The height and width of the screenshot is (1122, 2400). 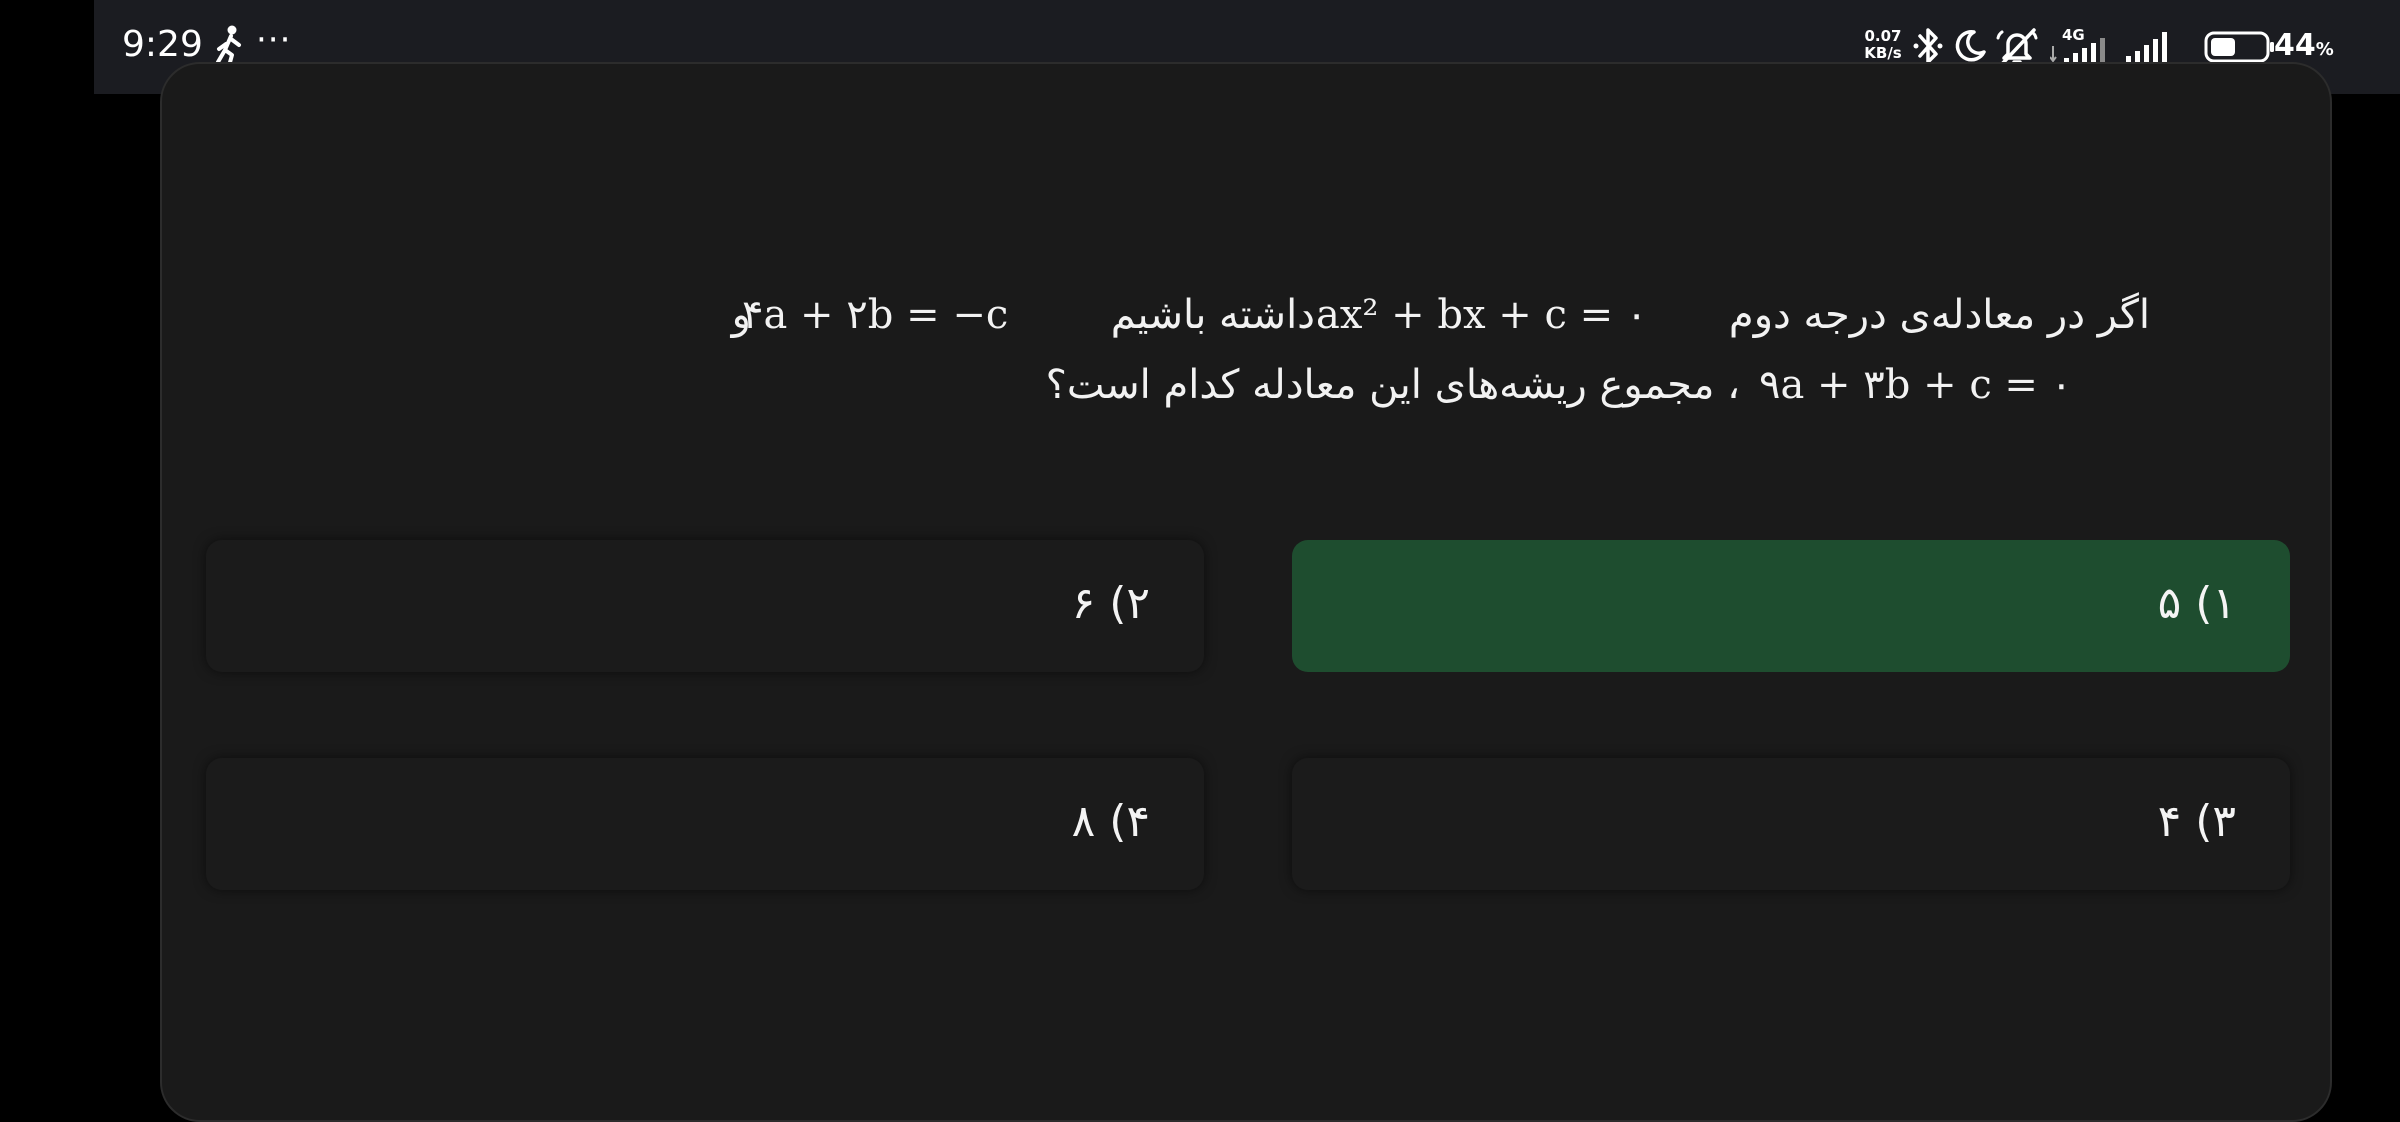 What do you see at coordinates (1939, 315) in the screenshot?
I see `question-text-part: اگر در معادله‌ی درجه دوم` at bounding box center [1939, 315].